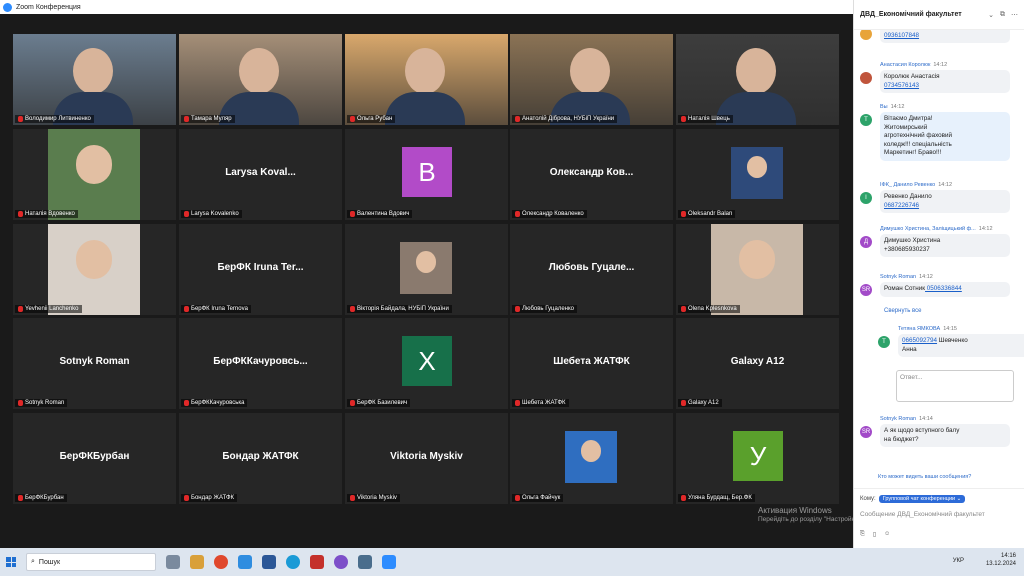 This screenshot has height=576, width=1024. Describe the element at coordinates (426, 174) in the screenshot. I see `participant-tile: B Валентина Вдович` at that location.